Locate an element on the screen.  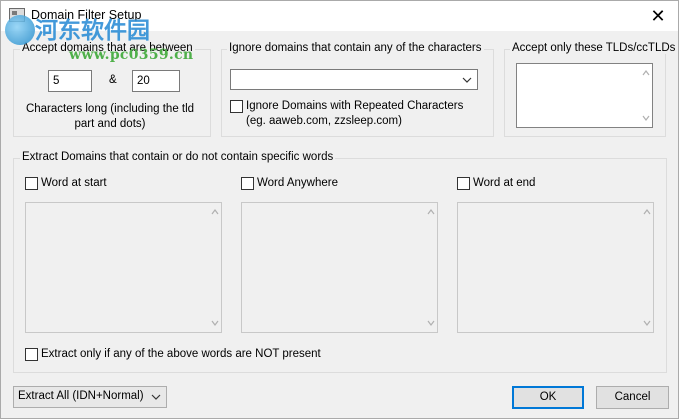
tld-group-label: Accept only these TLDs/ccTLDs is located at coordinates (594, 48).